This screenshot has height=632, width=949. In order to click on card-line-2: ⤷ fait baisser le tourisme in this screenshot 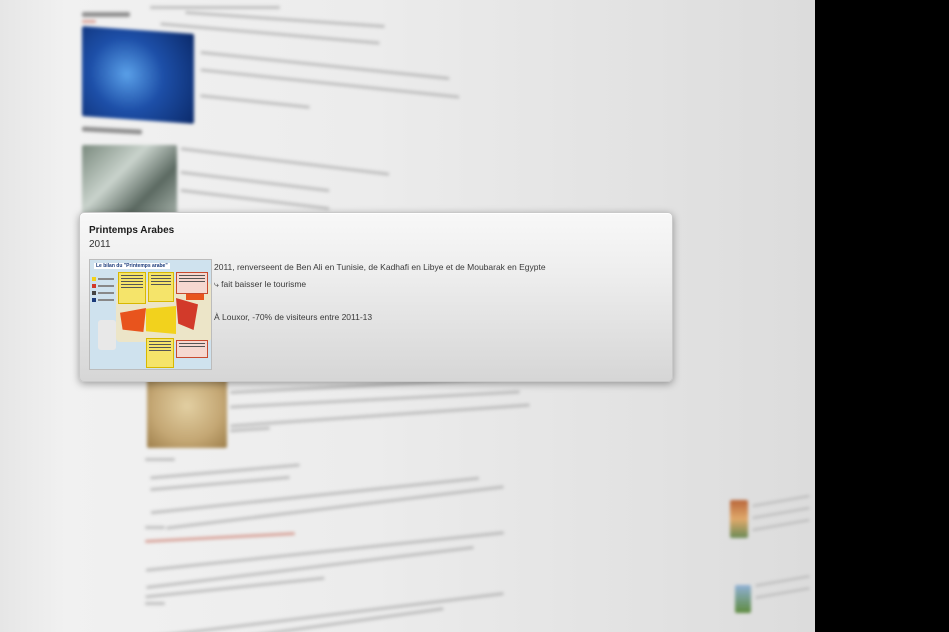, I will do `click(260, 284)`.